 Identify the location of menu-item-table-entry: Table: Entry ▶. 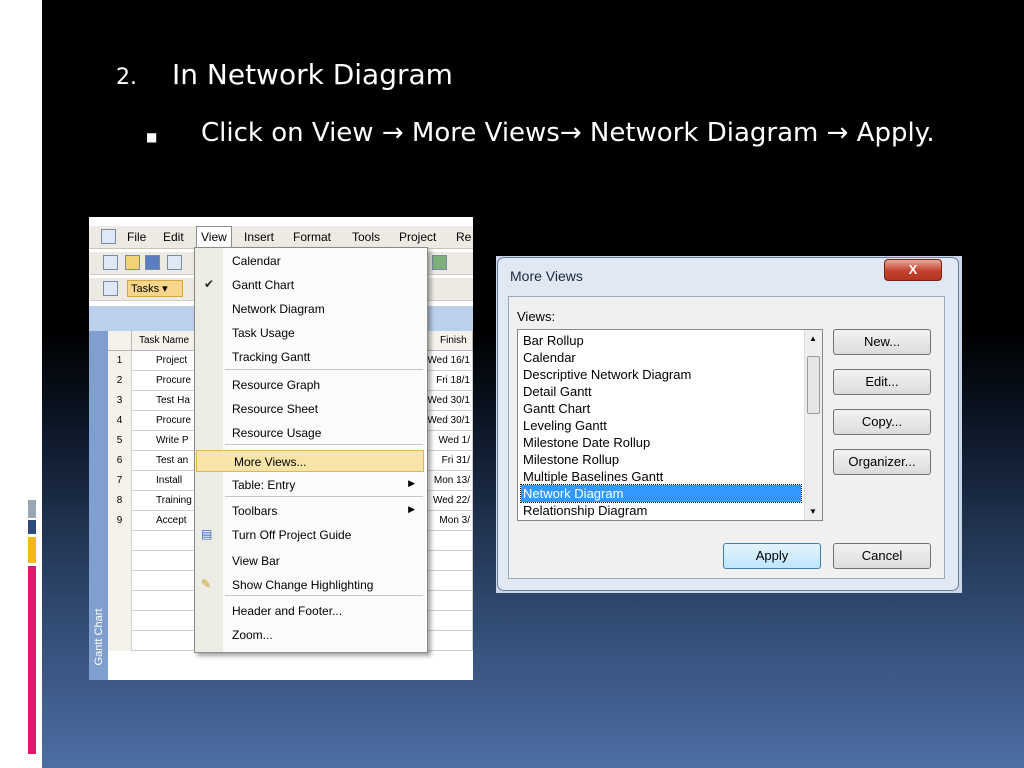
(310, 485).